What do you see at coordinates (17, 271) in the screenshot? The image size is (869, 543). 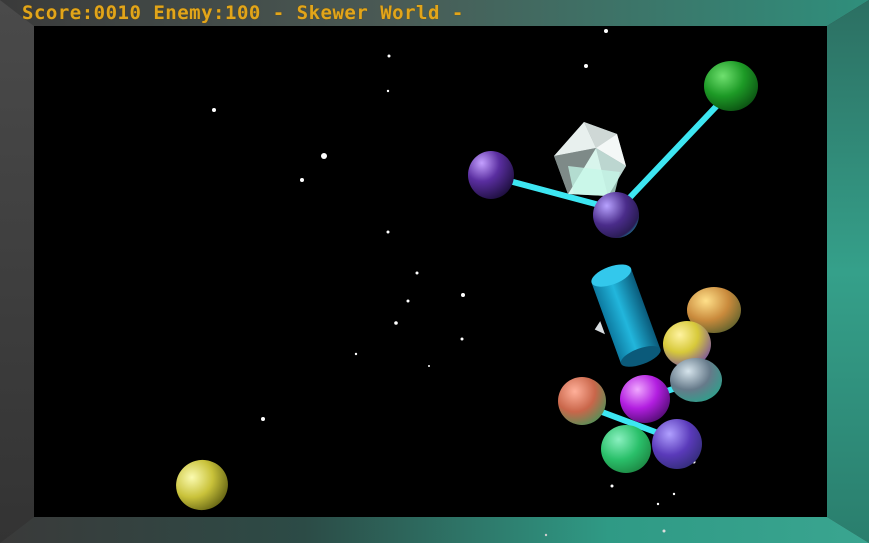 I see `frame-left` at bounding box center [17, 271].